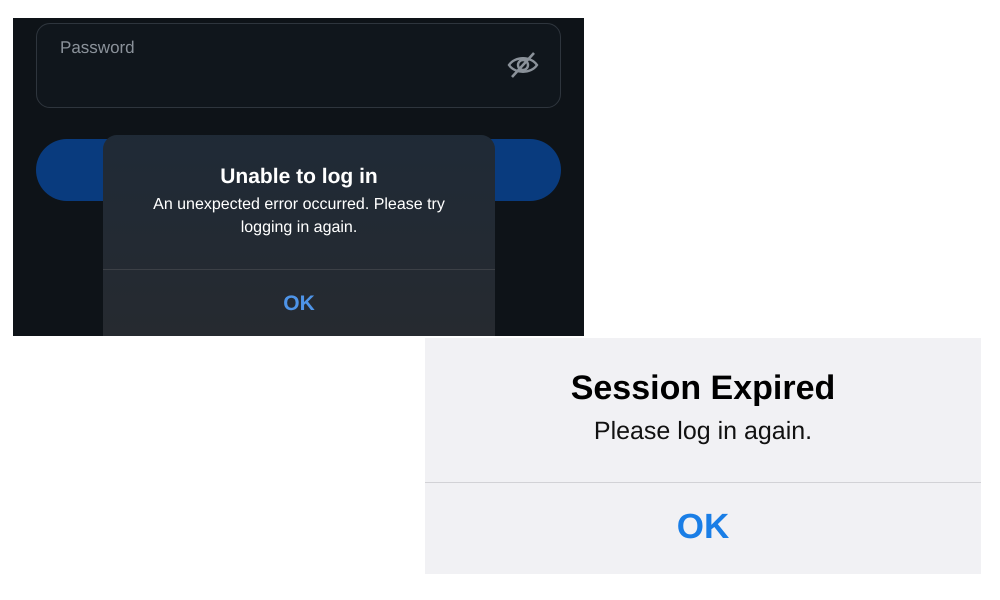 Image resolution: width=1000 pixels, height=600 pixels. What do you see at coordinates (299, 177) in the screenshot?
I see `alert-title: Unable to log in` at bounding box center [299, 177].